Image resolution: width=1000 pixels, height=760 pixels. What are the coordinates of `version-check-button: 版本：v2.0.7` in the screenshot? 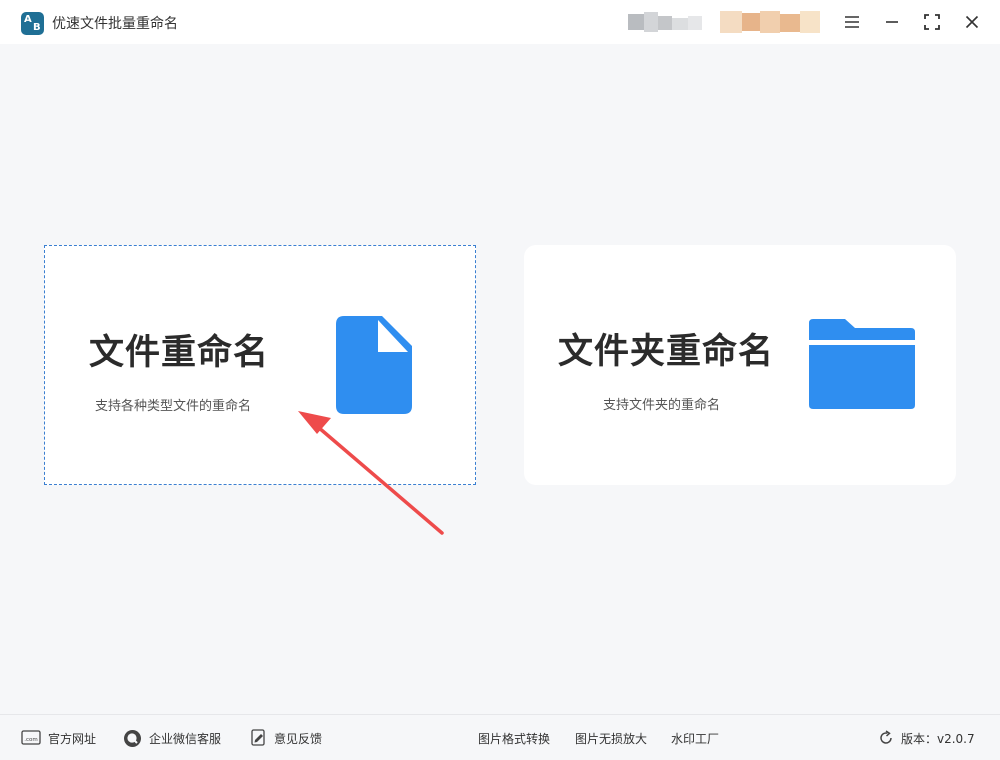 It's located at (926, 738).